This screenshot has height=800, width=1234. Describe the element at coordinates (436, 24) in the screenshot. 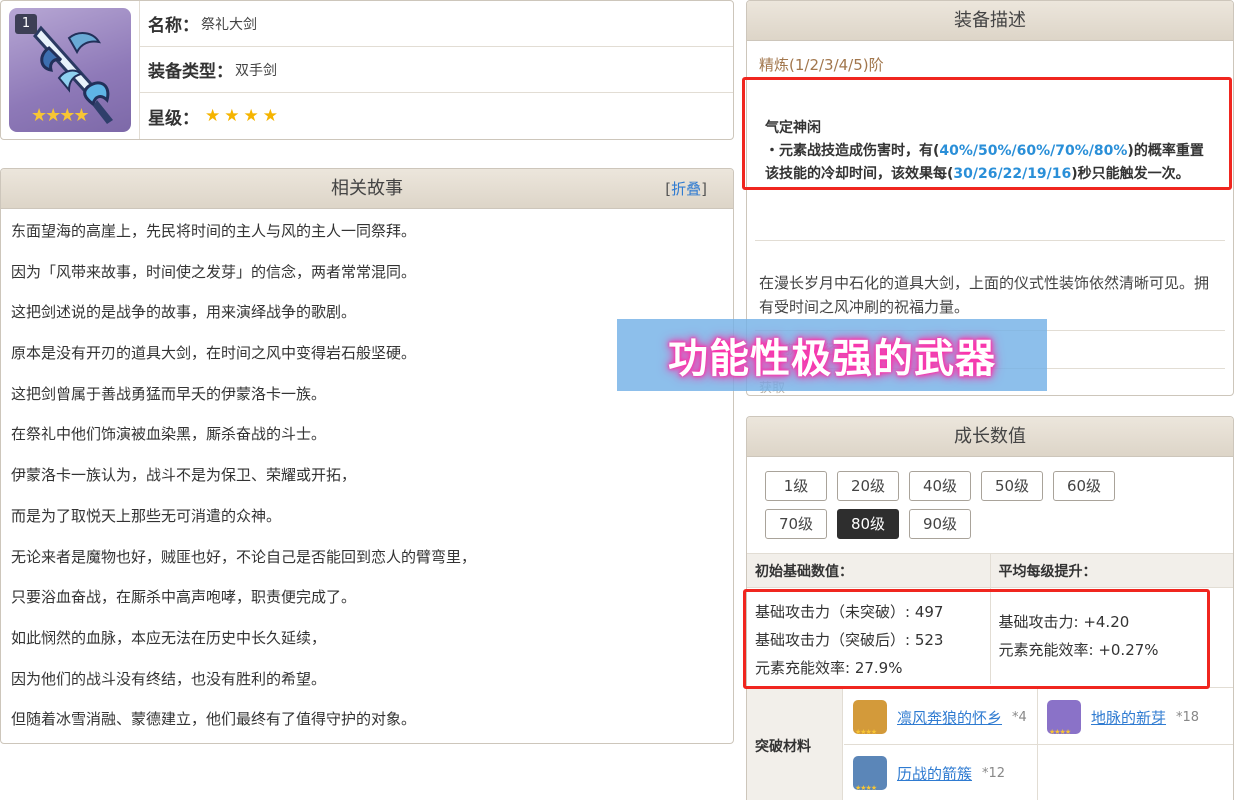

I see `name-row: 名称： 祭礼大剑` at that location.